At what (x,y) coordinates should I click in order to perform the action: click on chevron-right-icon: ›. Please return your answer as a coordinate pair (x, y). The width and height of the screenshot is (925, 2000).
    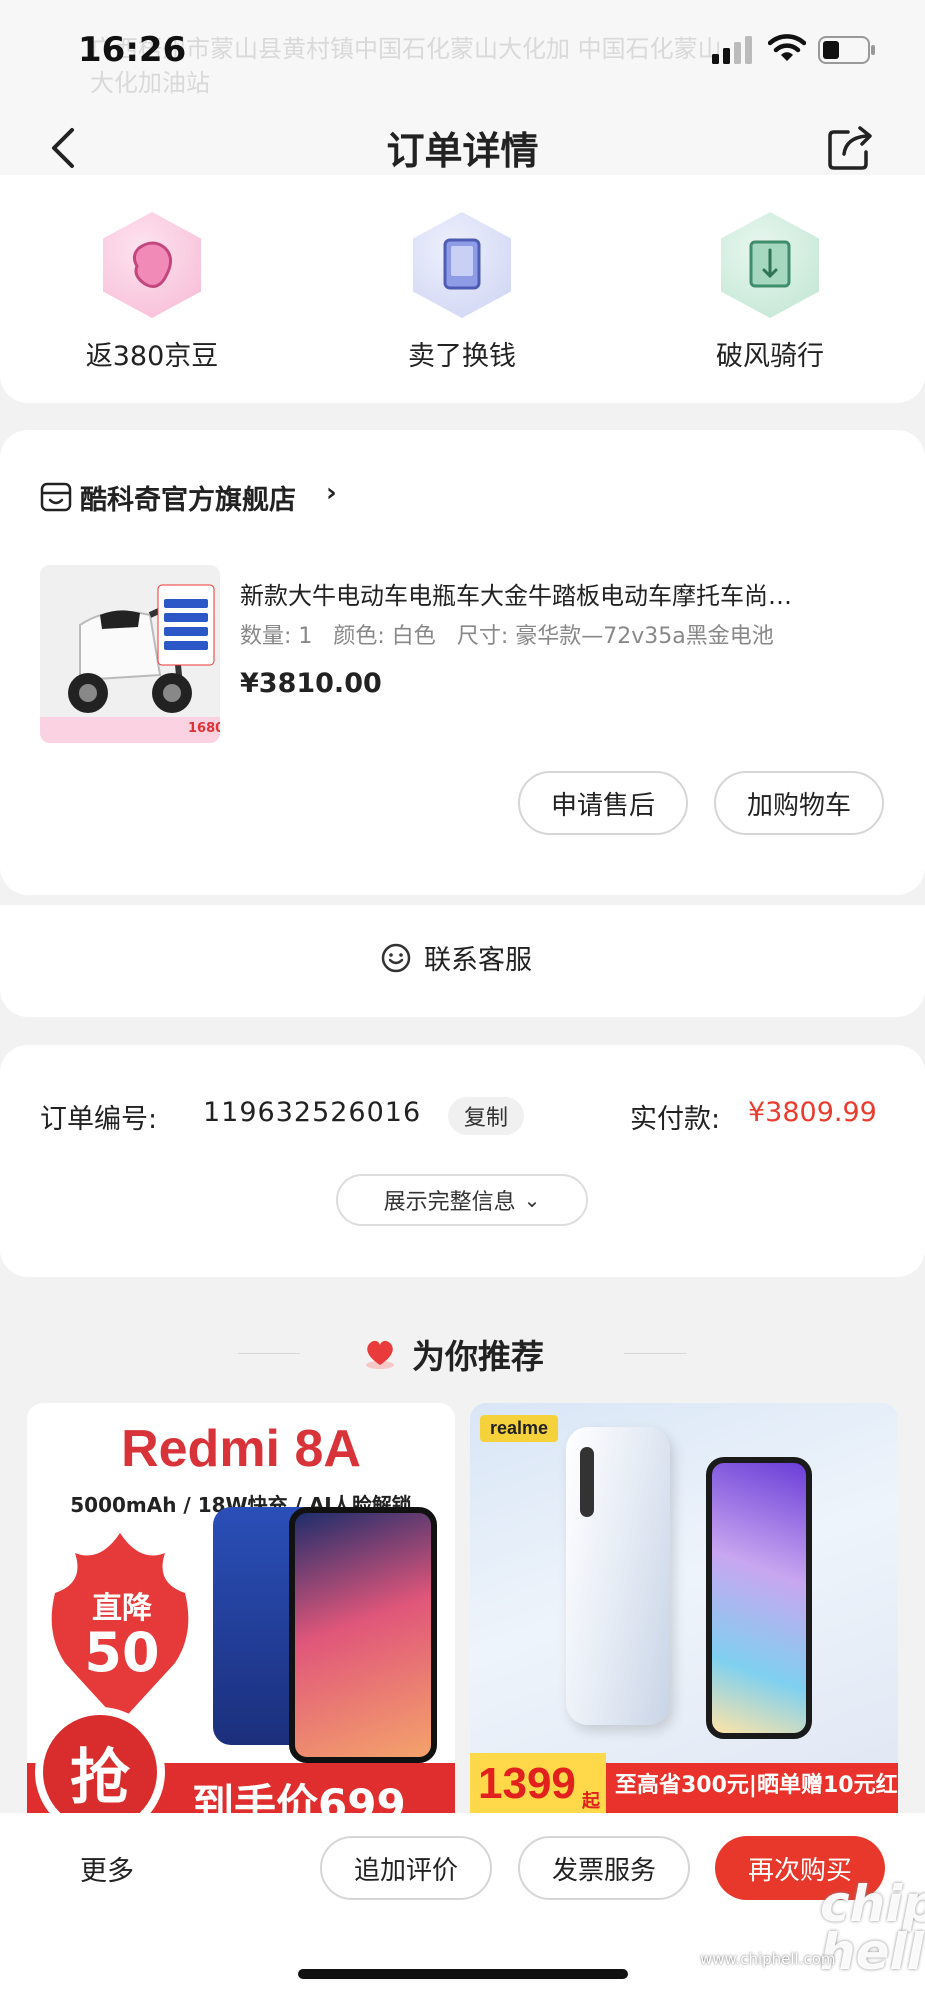
    Looking at the image, I should click on (331, 493).